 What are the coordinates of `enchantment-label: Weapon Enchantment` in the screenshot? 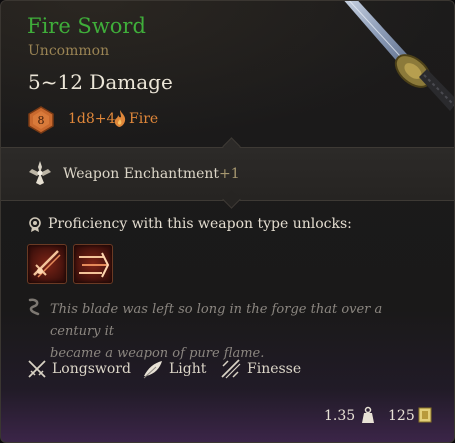 It's located at (141, 174).